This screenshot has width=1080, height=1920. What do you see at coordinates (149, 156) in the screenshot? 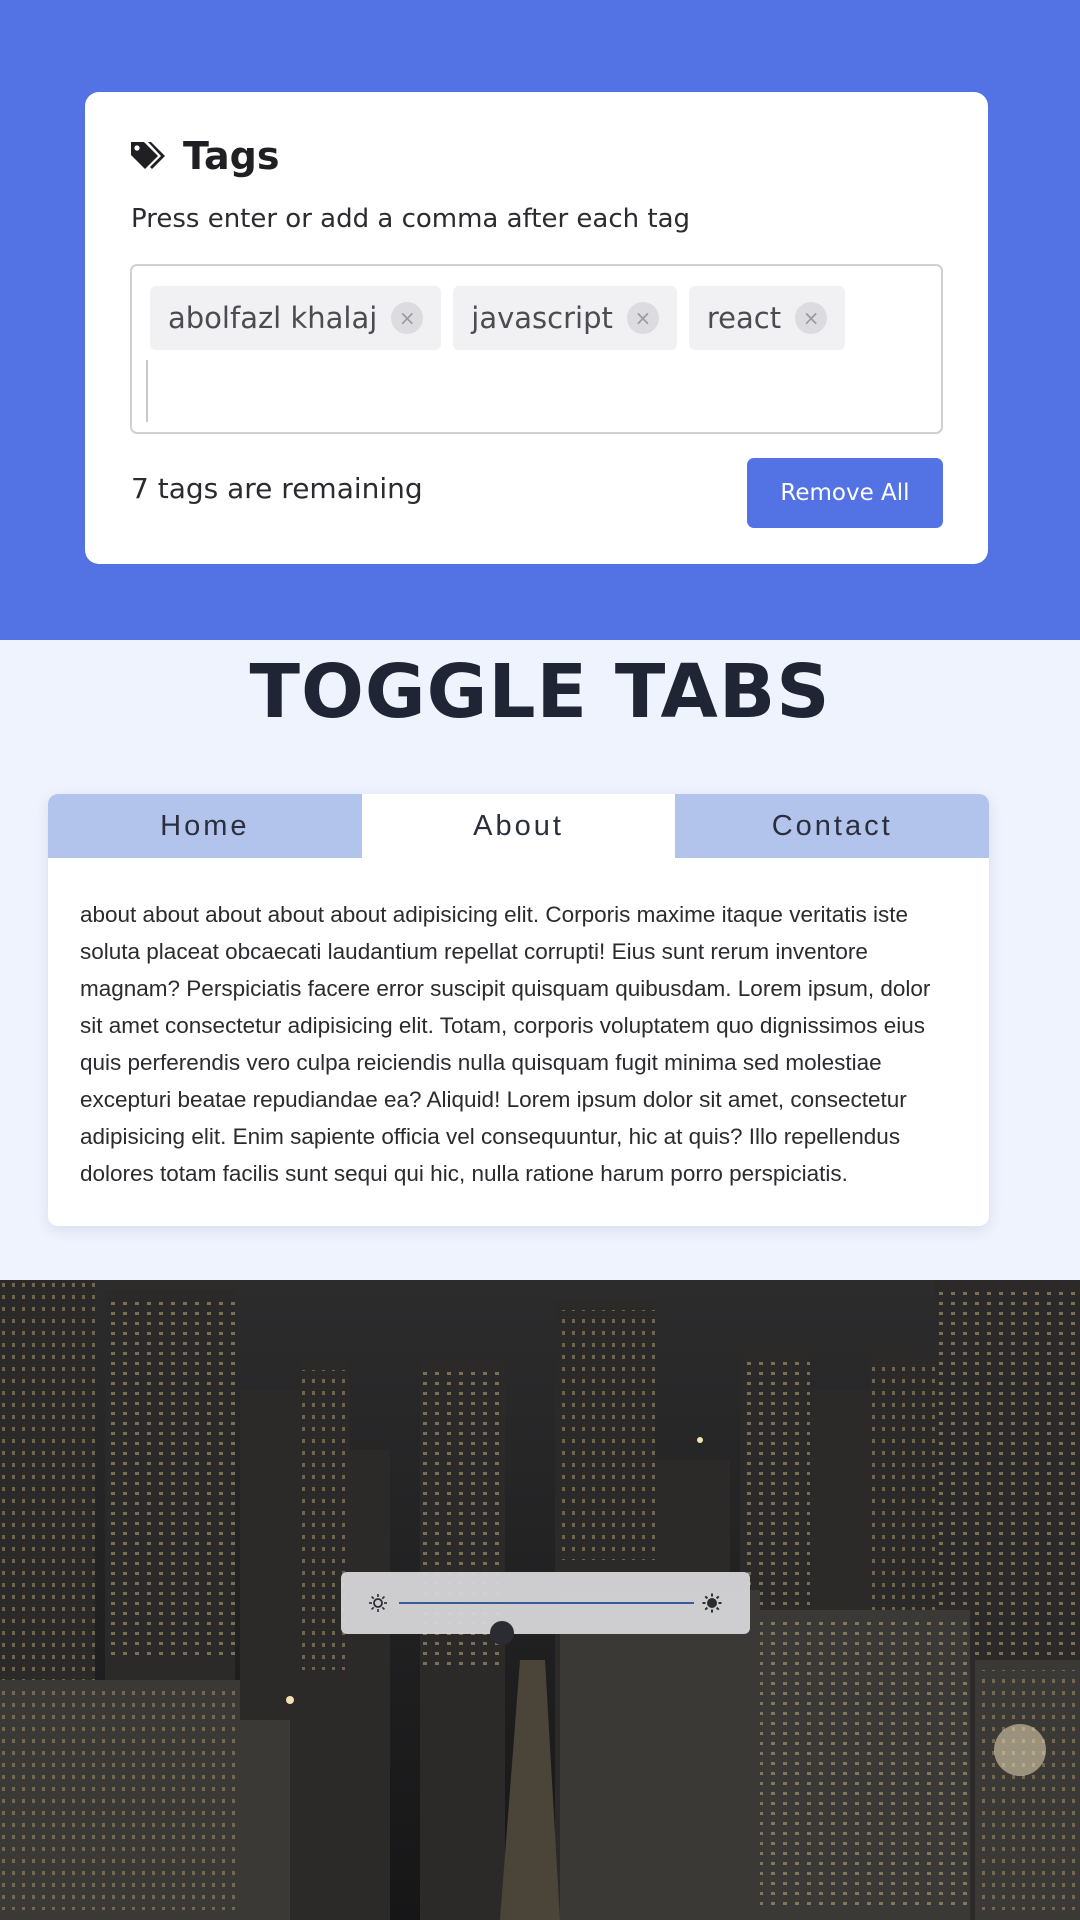
I see `tag-icon` at bounding box center [149, 156].